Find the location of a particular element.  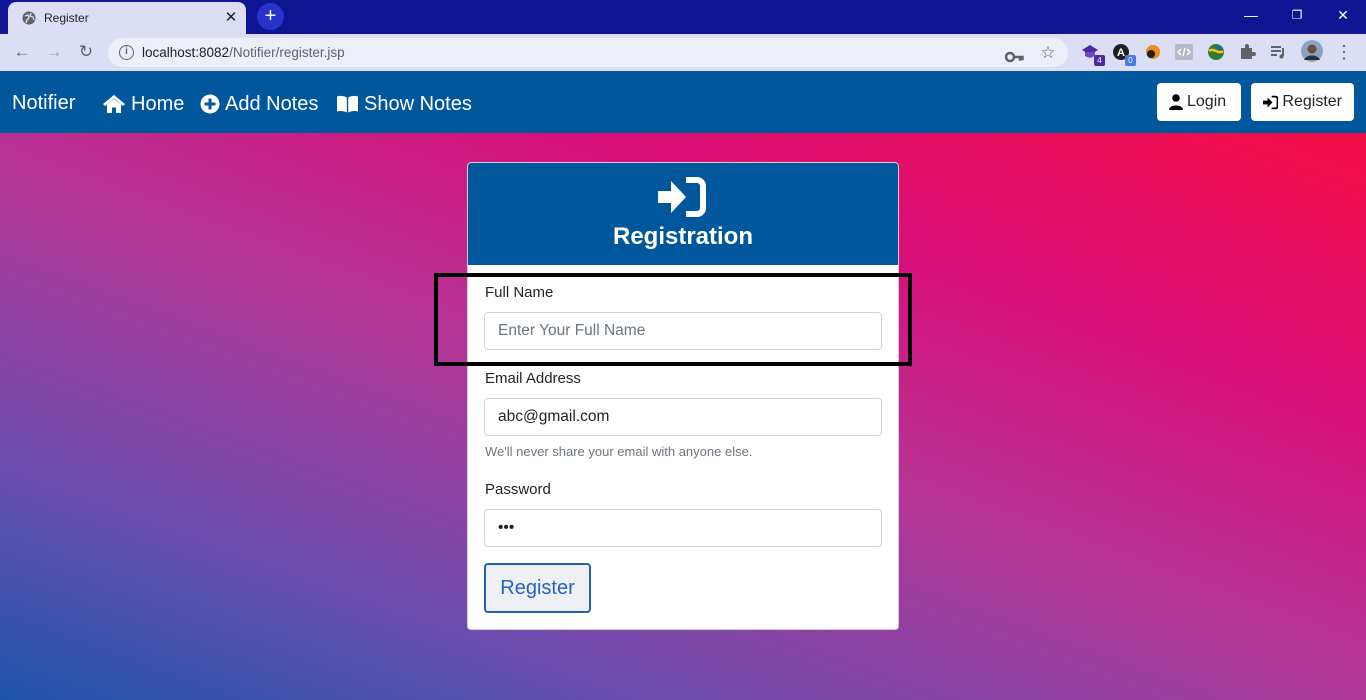

register-nav-button: Register is located at coordinates (1302, 102).